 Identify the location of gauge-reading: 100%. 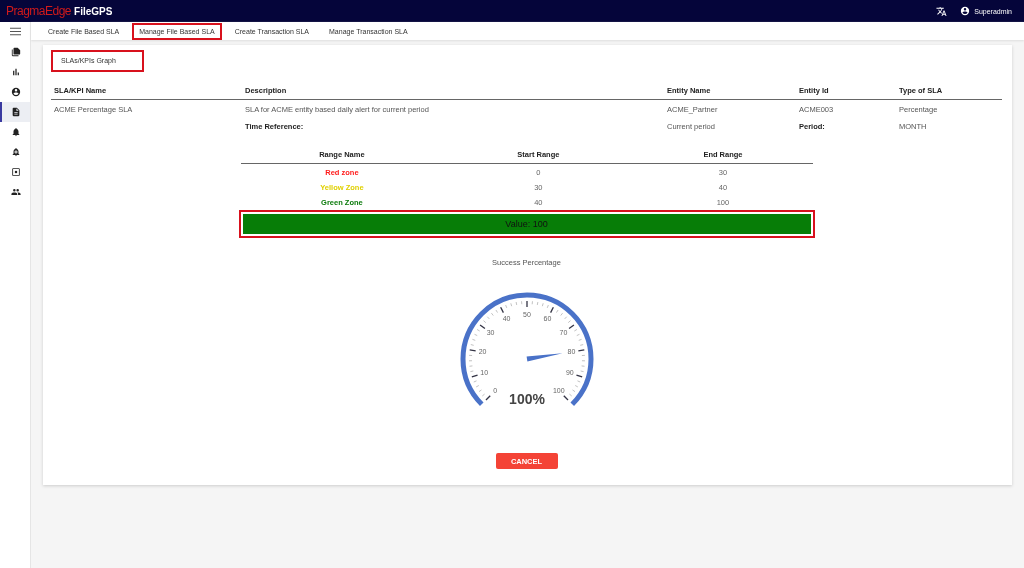
(526, 399).